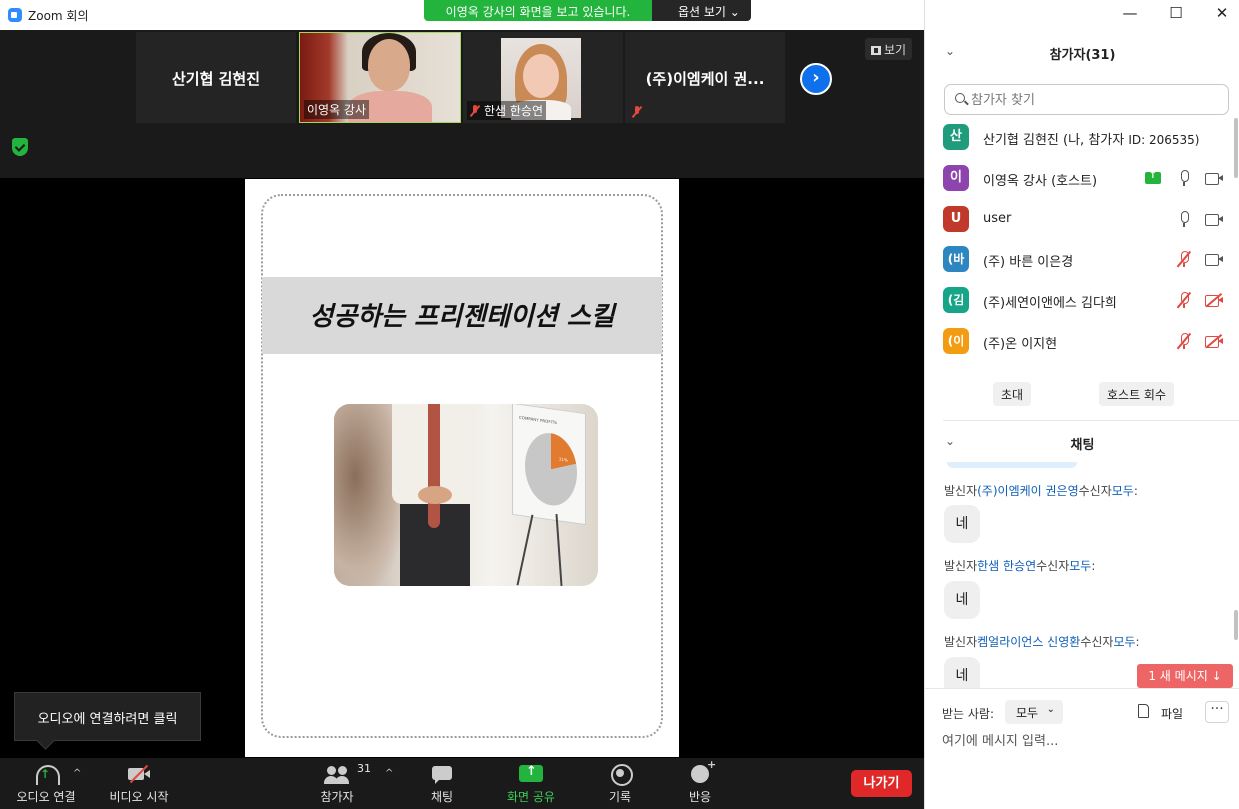 This screenshot has height=809, width=1239. Describe the element at coordinates (1176, 14) in the screenshot. I see `maximize-button: ☐` at that location.